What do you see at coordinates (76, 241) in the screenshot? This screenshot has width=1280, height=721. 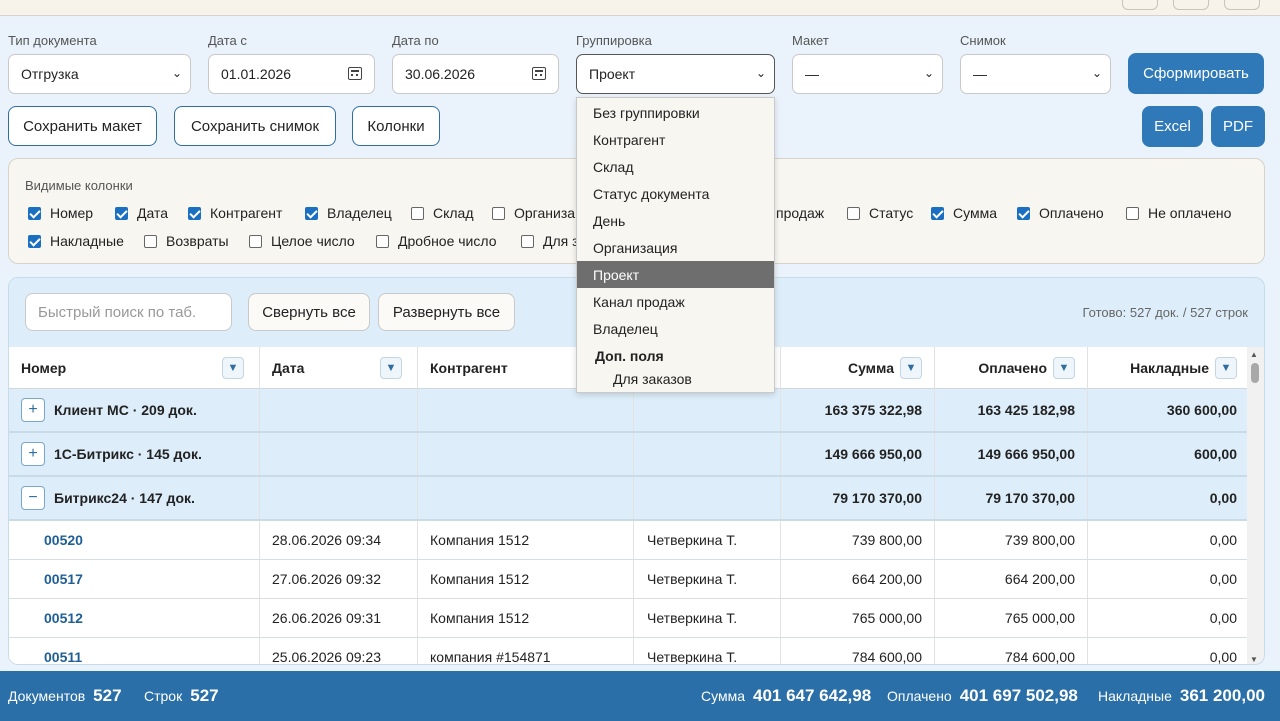 I see `column-toggle: Накладные` at bounding box center [76, 241].